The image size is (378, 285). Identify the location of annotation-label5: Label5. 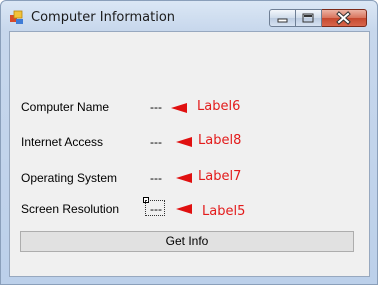
(224, 211).